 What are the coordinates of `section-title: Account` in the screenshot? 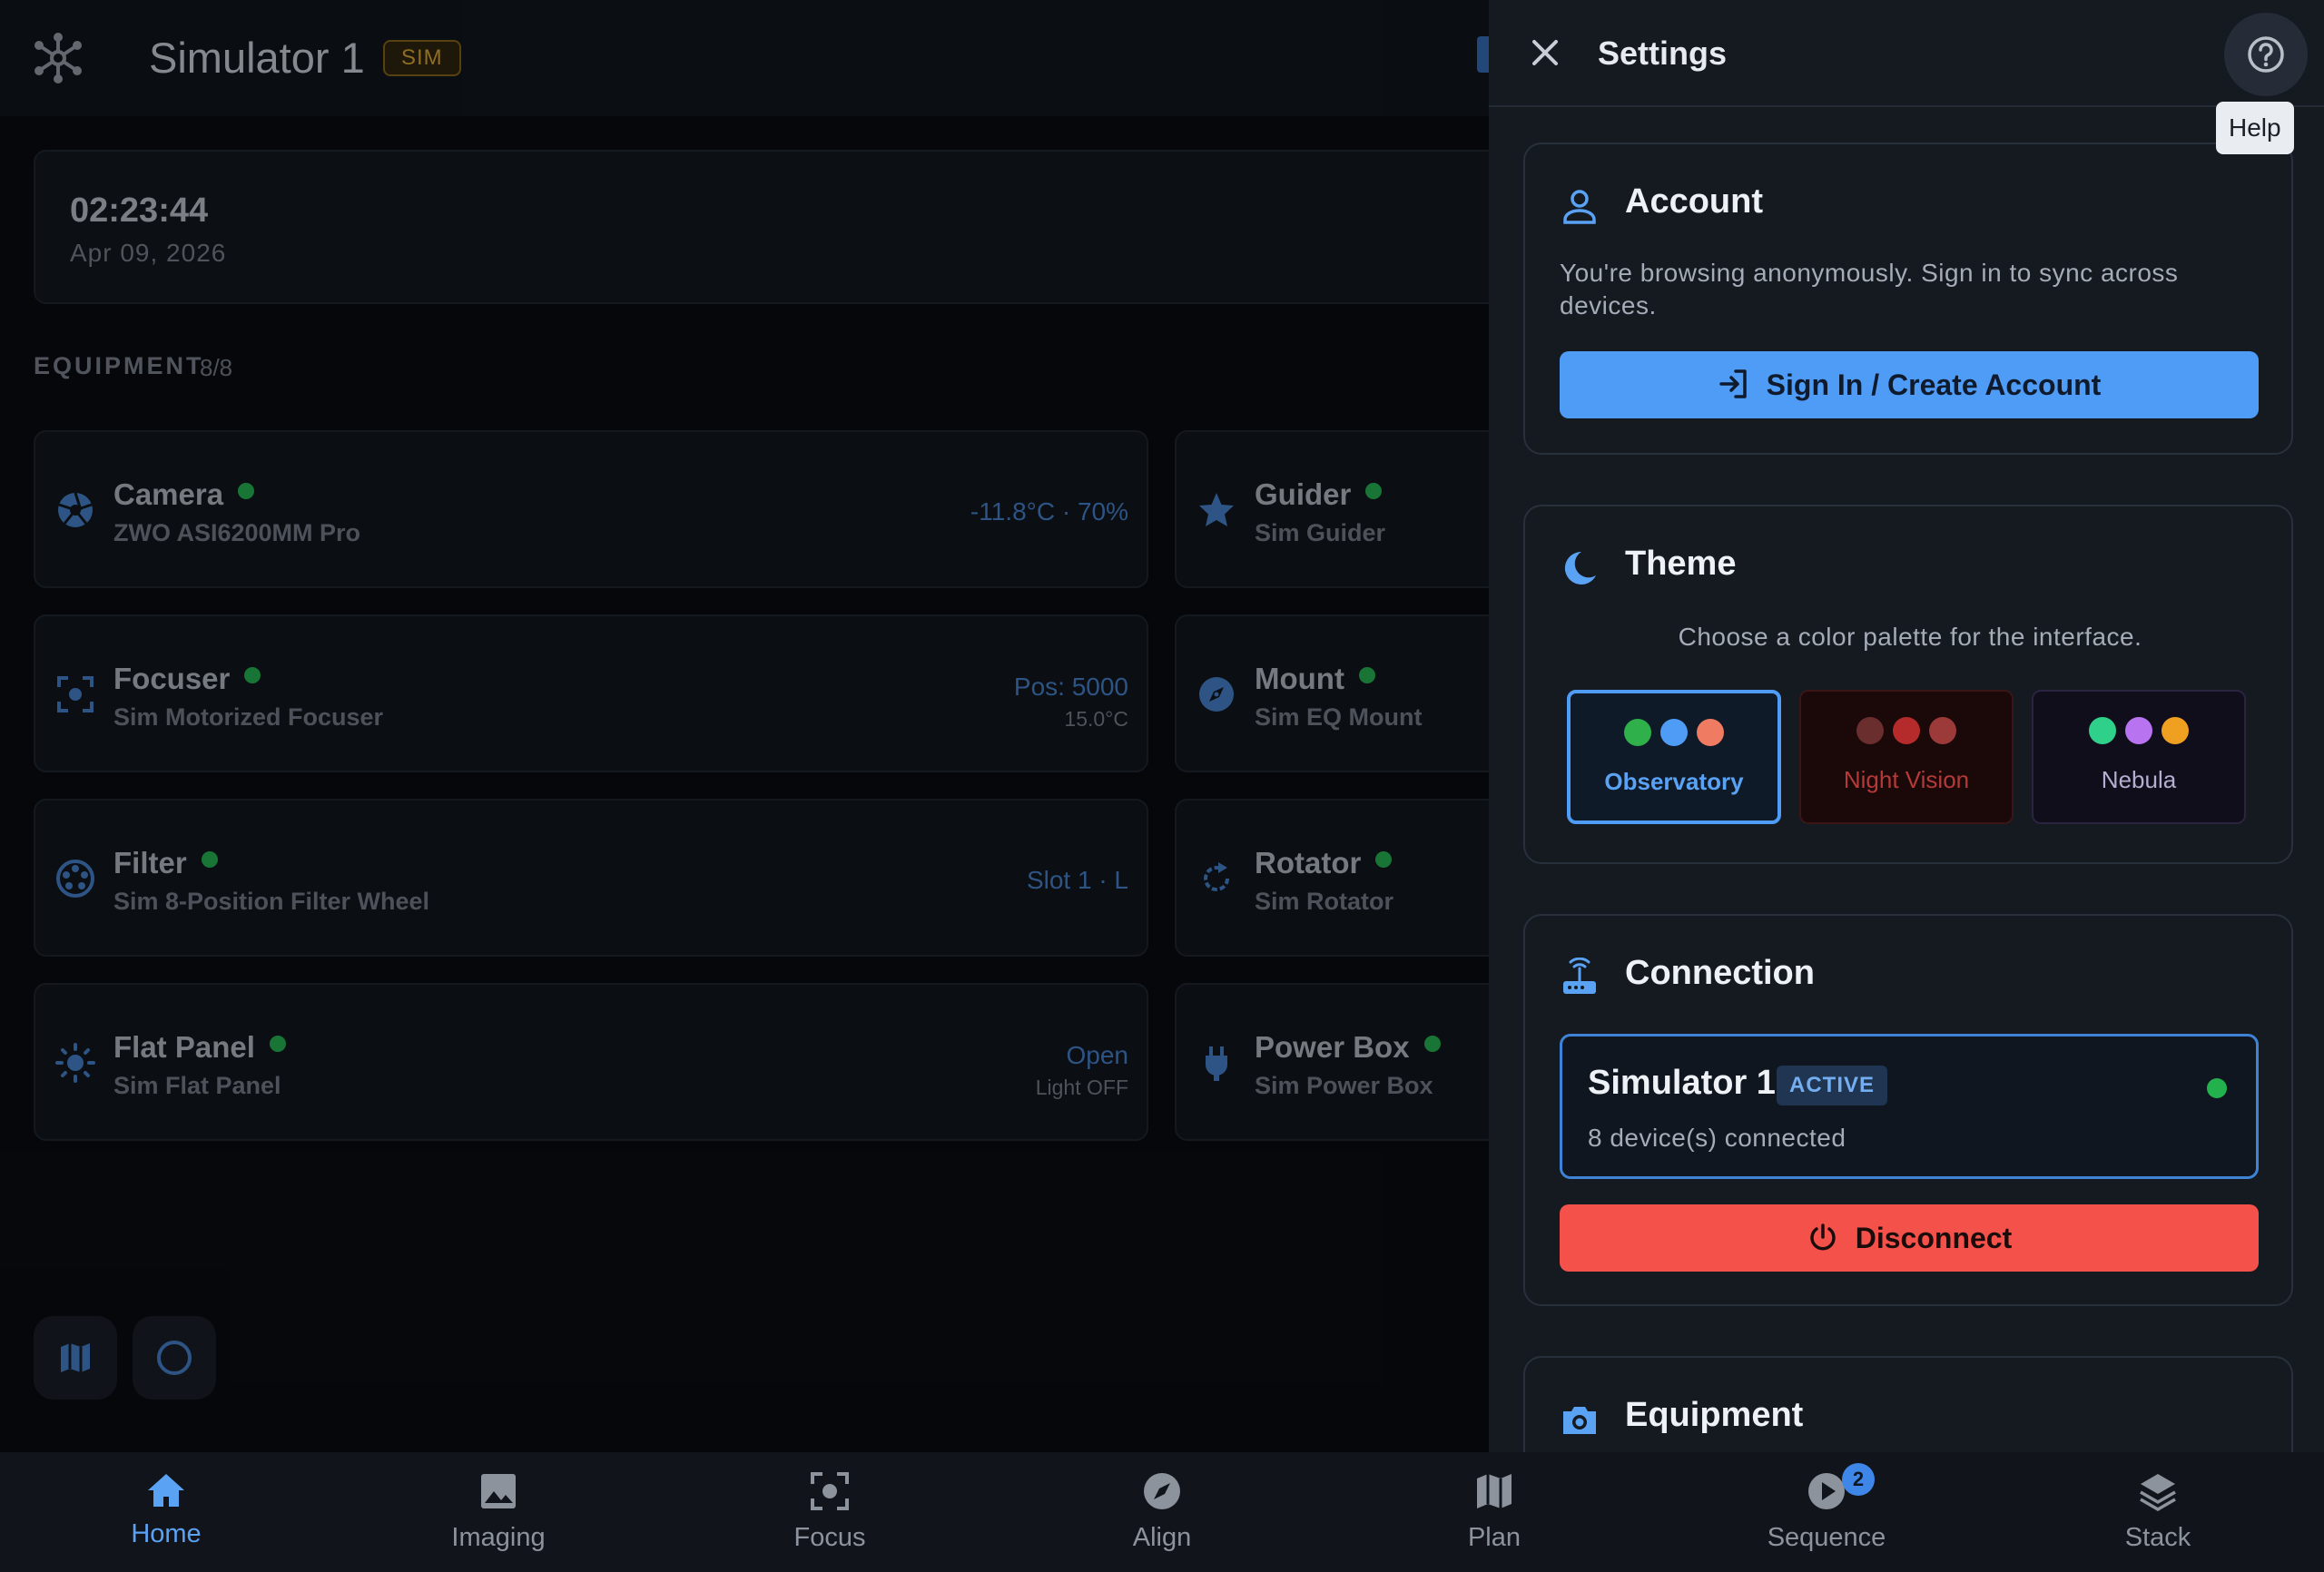 It's located at (1694, 201).